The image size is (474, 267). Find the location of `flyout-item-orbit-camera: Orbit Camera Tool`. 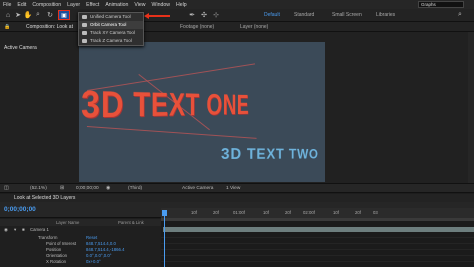

flyout-item-orbit-camera: Orbit Camera Tool is located at coordinates (111, 25).